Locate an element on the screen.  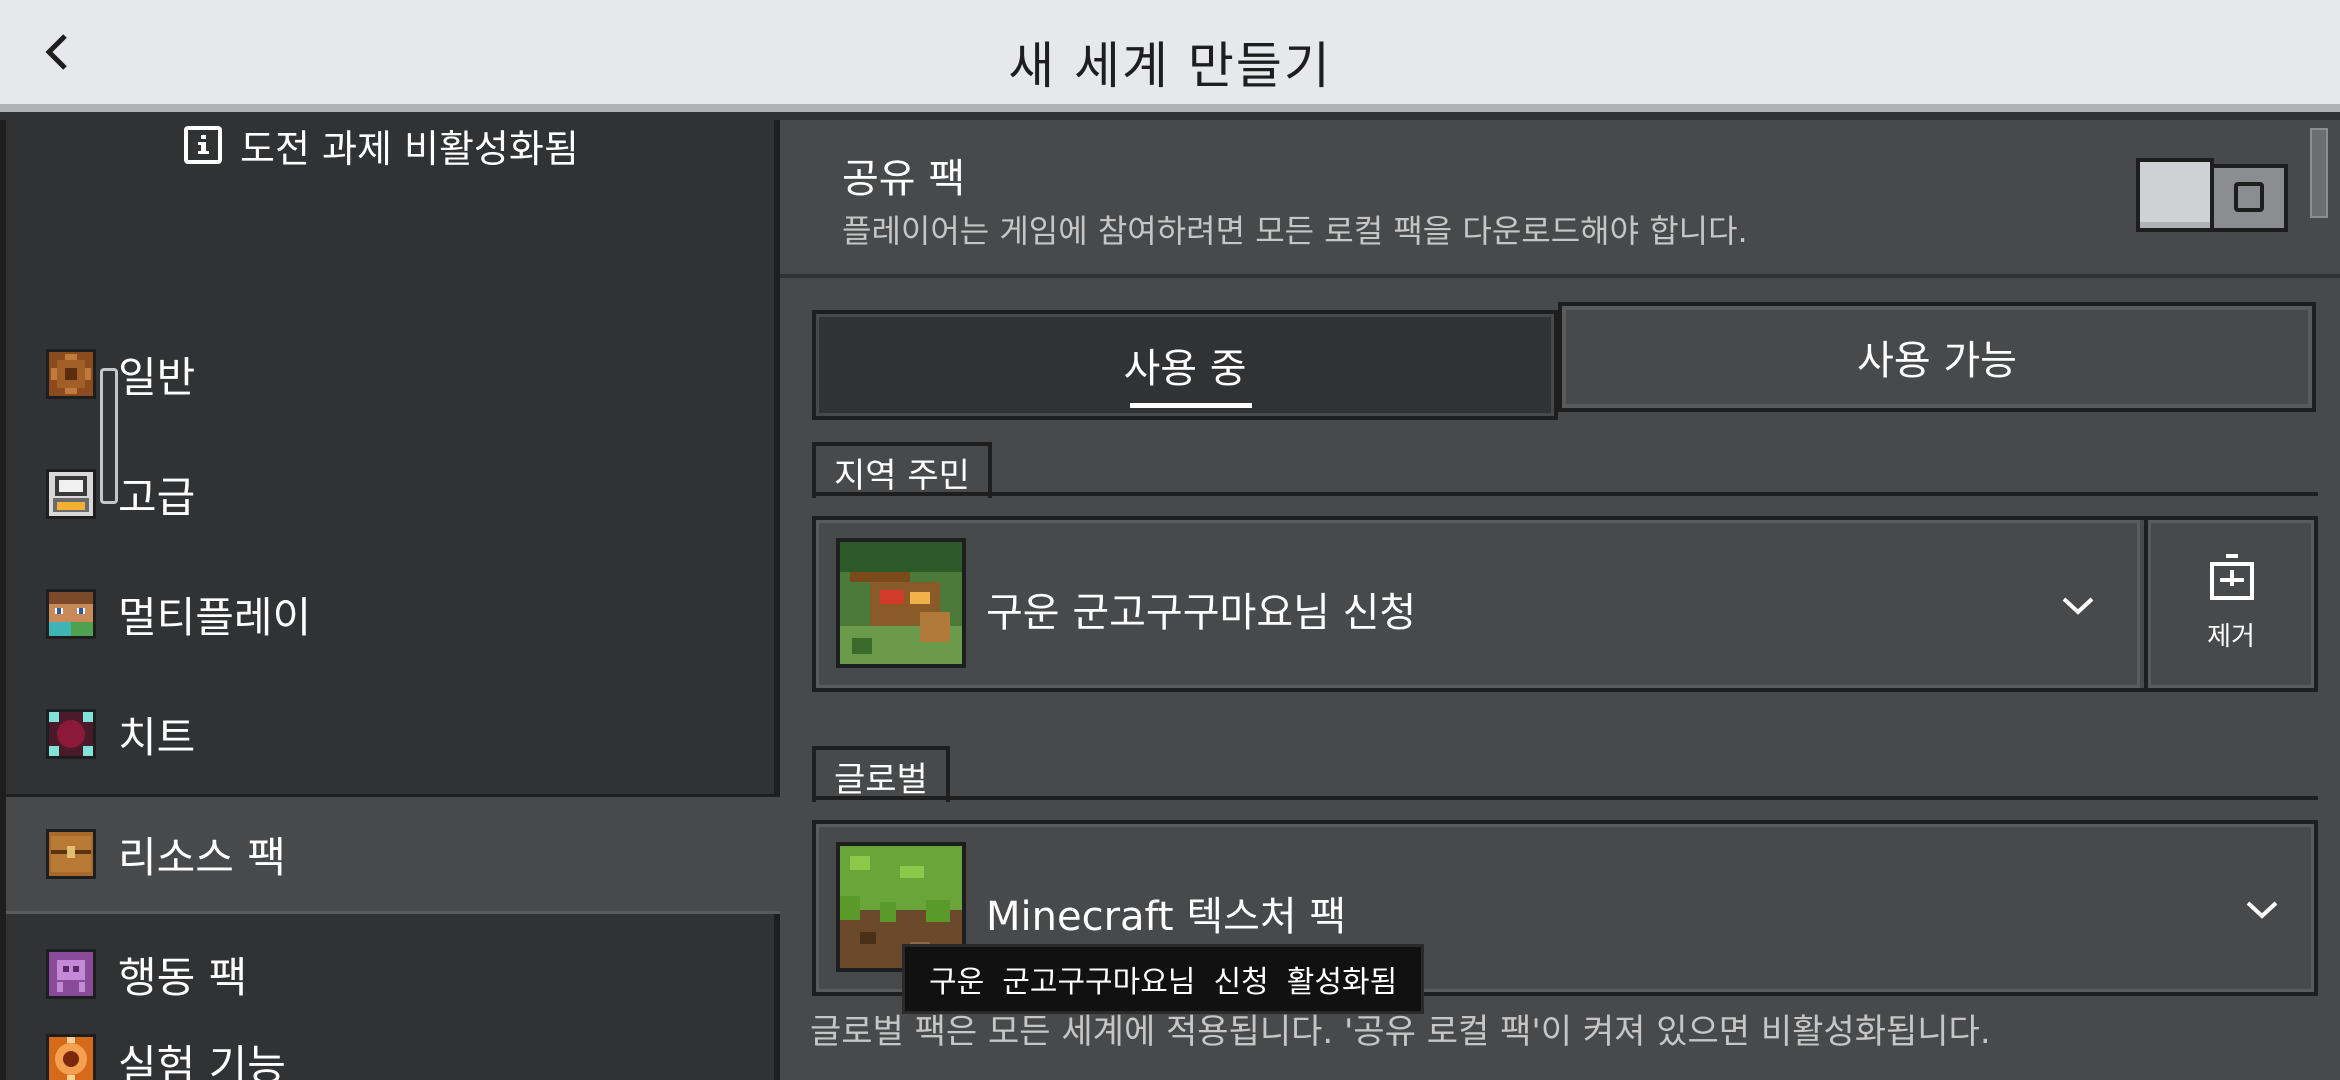
advanced-icon is located at coordinates (71, 494).